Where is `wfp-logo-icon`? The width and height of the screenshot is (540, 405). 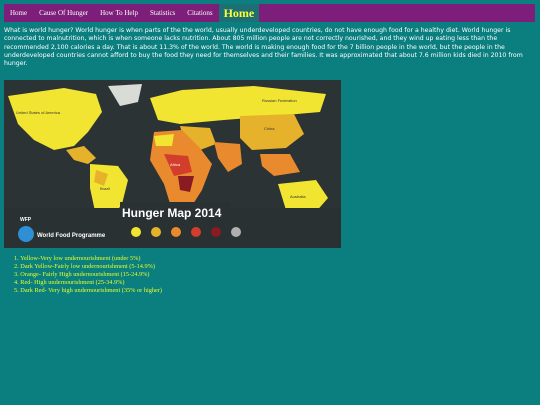
wfp-logo-icon is located at coordinates (26, 234).